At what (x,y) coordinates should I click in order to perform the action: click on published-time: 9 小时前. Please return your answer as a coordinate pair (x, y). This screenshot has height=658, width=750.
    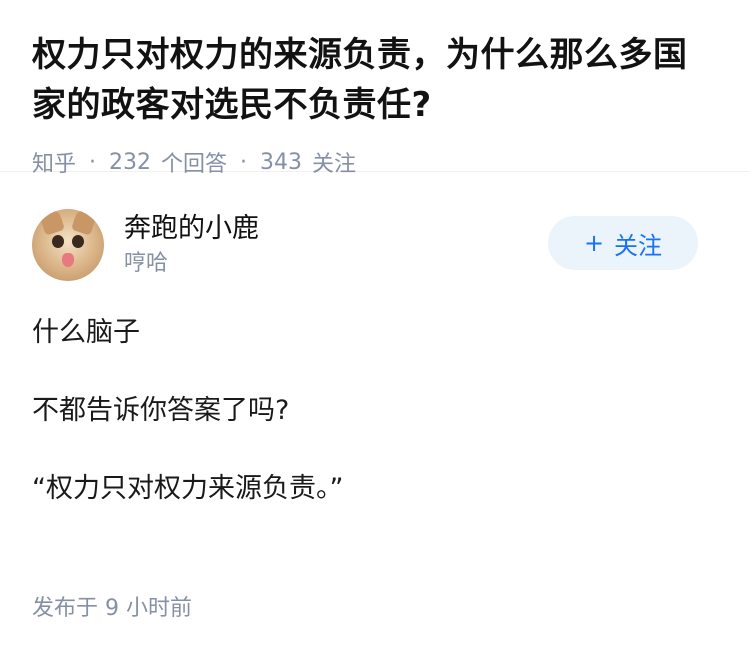
    Looking at the image, I should click on (149, 608).